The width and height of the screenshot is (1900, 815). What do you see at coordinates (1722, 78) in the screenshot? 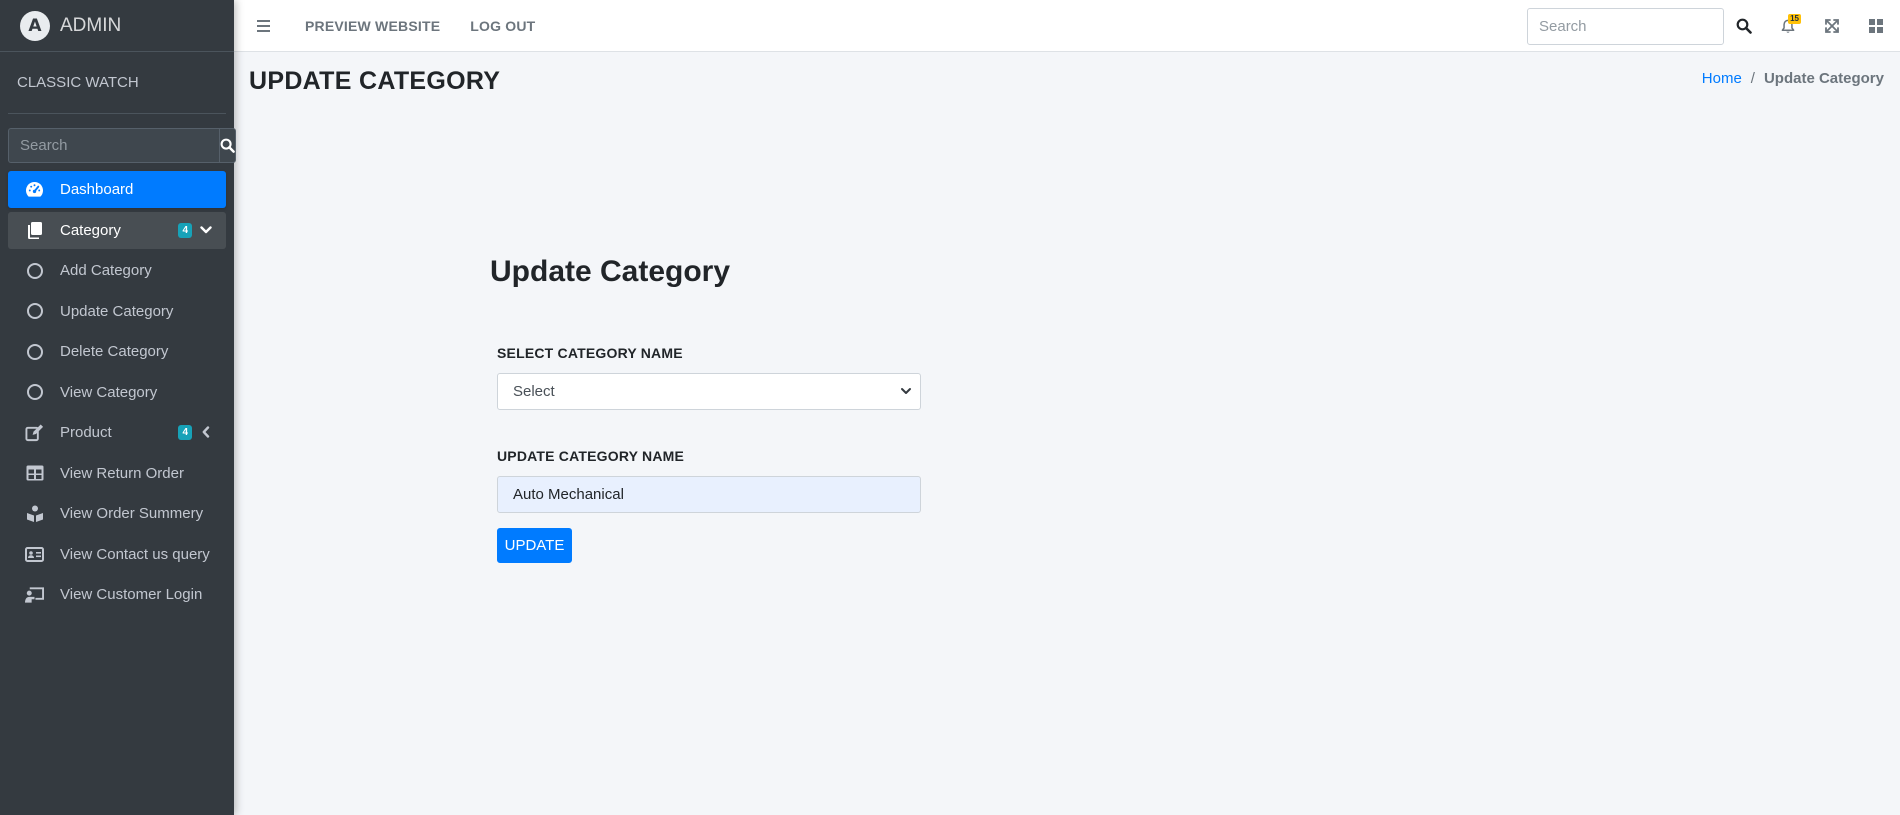
I see `breadcrumb-home-link: Home` at bounding box center [1722, 78].